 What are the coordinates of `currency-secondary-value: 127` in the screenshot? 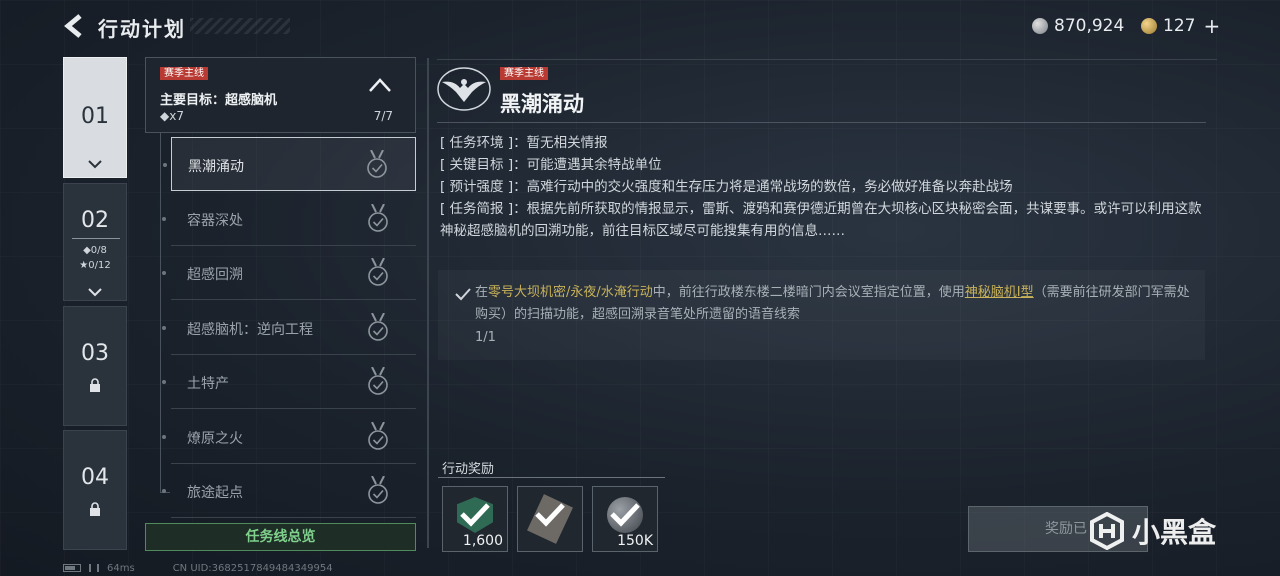 It's located at (1179, 26).